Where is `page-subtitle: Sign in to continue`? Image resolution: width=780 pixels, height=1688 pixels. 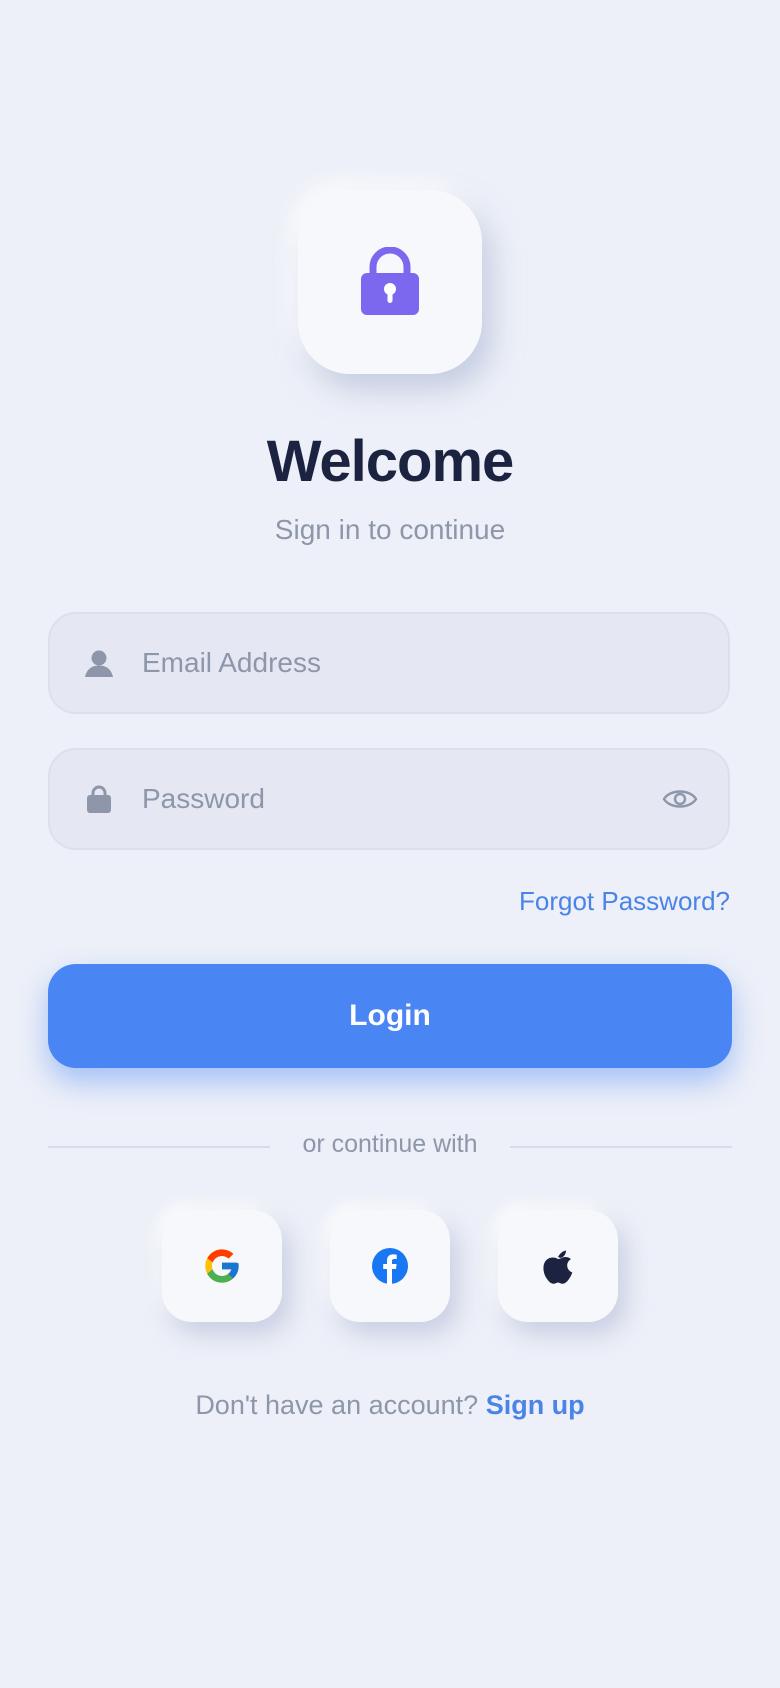 page-subtitle: Sign in to continue is located at coordinates (390, 529).